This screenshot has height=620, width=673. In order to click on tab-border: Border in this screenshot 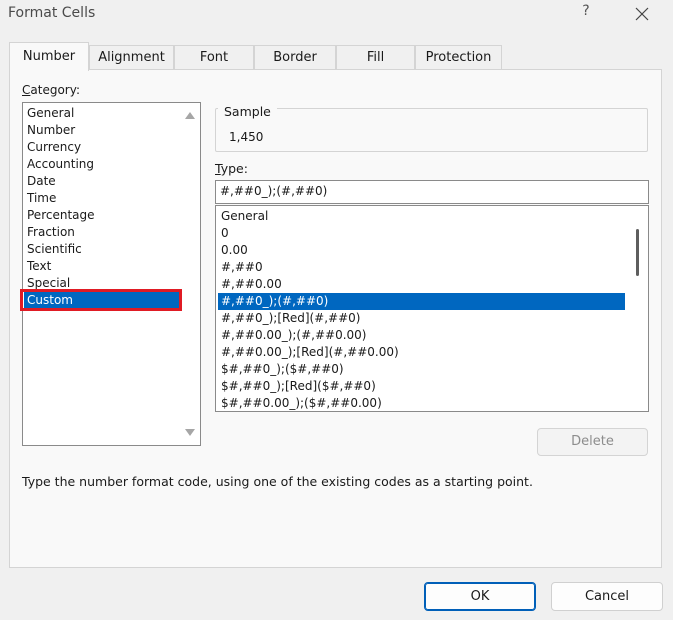, I will do `click(295, 57)`.